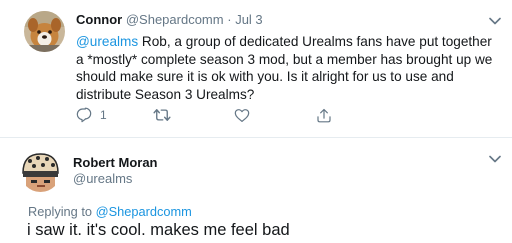 This screenshot has height=243, width=512. I want to click on connor-avatar, so click(44, 31).